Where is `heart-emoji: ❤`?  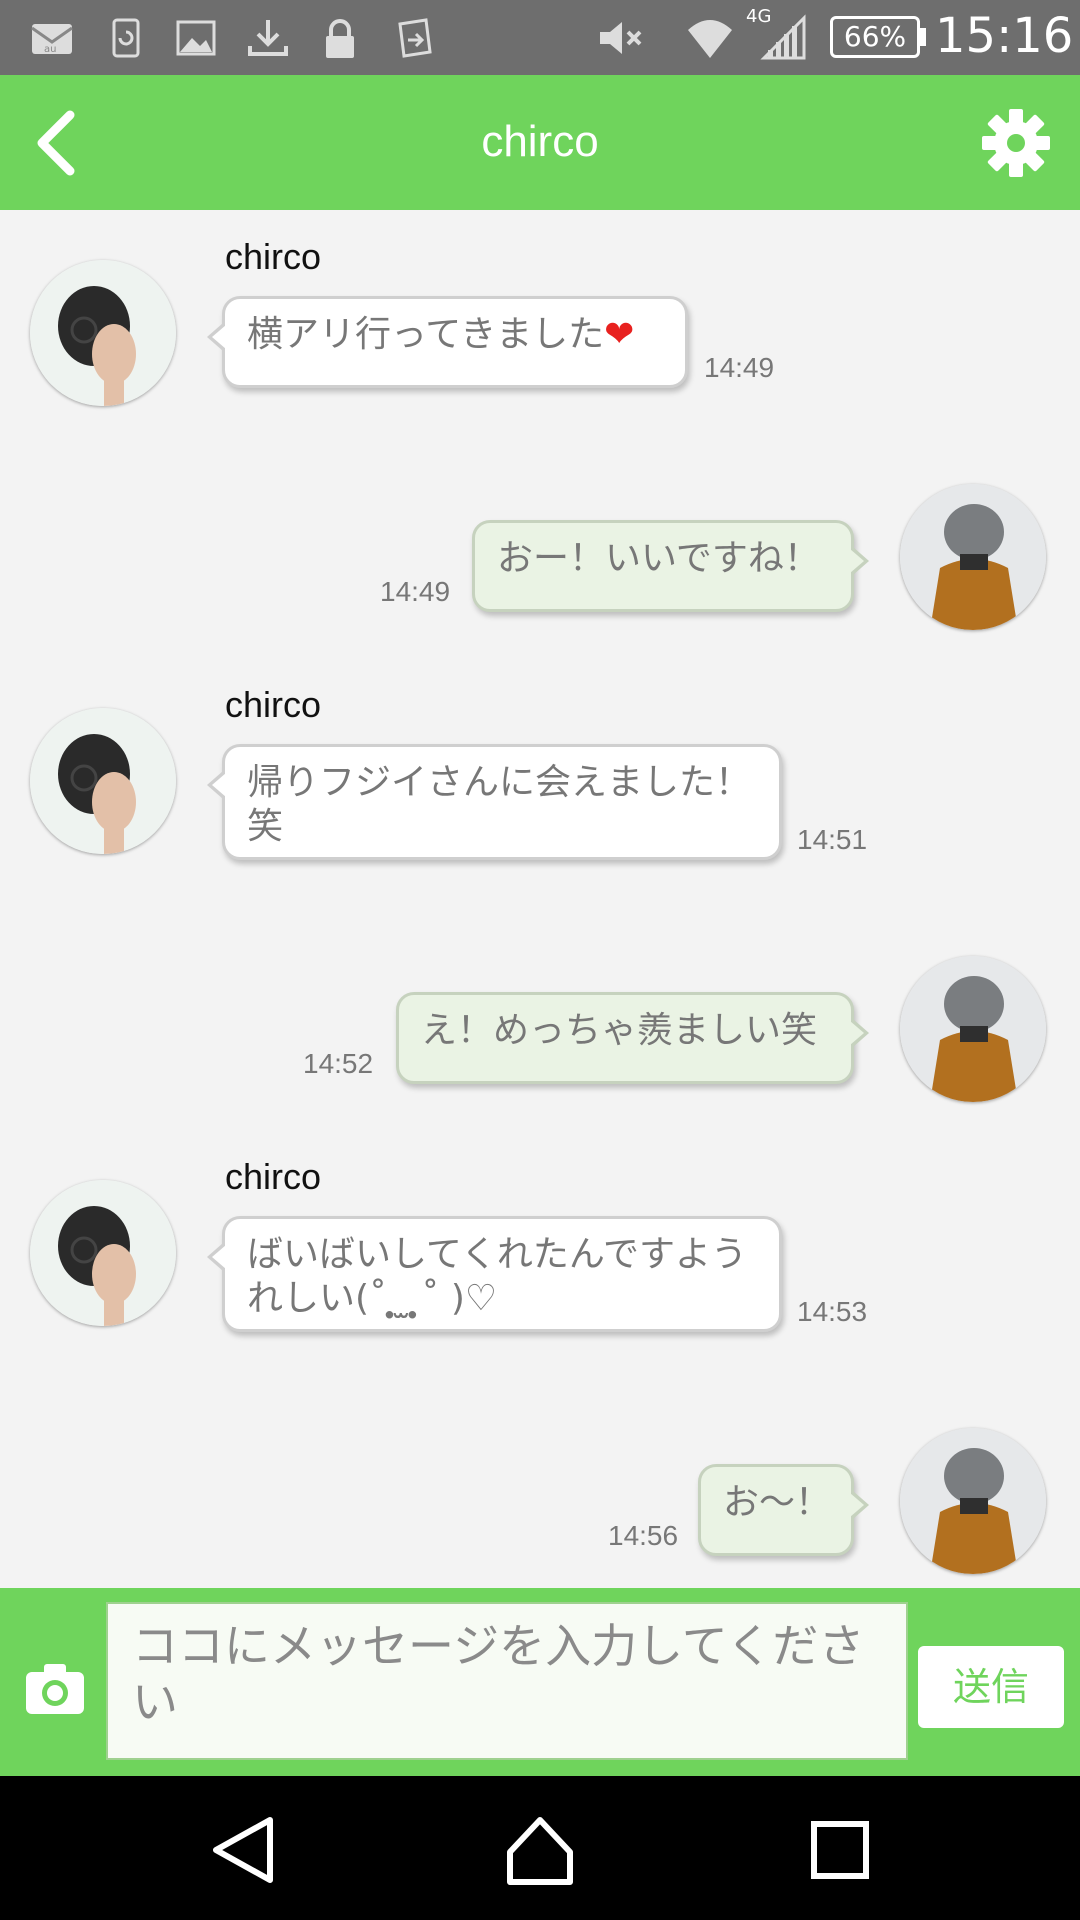 heart-emoji: ❤ is located at coordinates (619, 334).